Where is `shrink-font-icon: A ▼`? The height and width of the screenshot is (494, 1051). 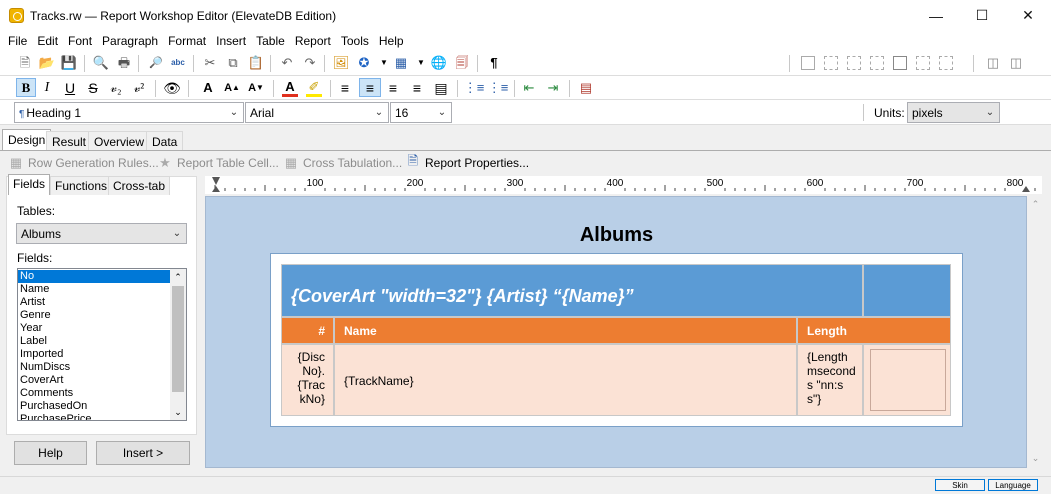
shrink-font-icon: A ▼ is located at coordinates (256, 88).